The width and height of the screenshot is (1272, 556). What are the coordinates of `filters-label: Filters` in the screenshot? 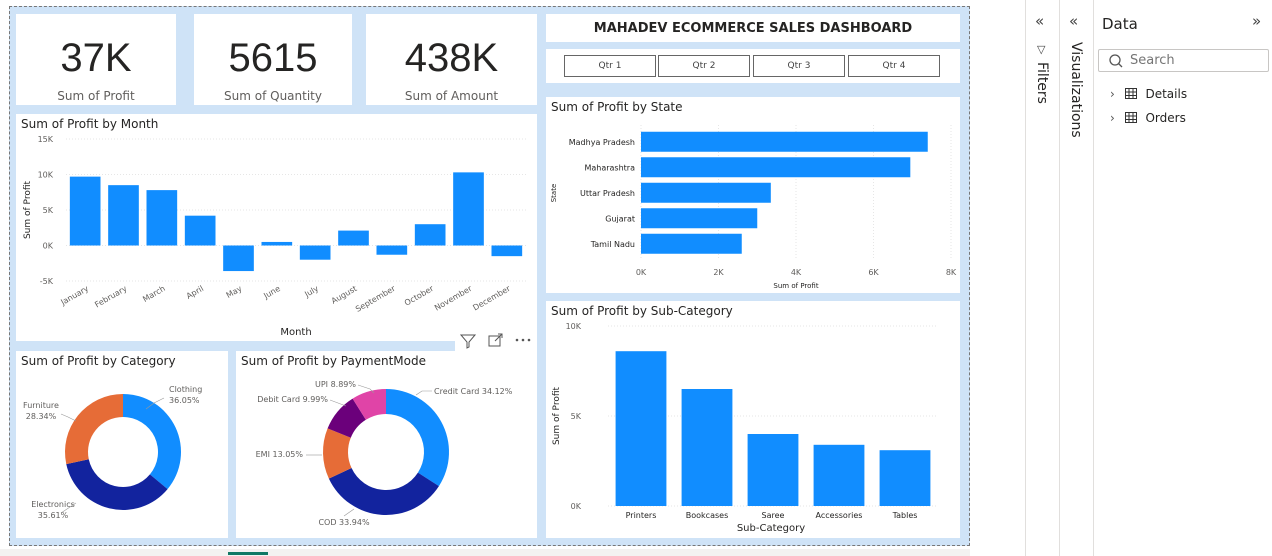 It's located at (1042, 83).